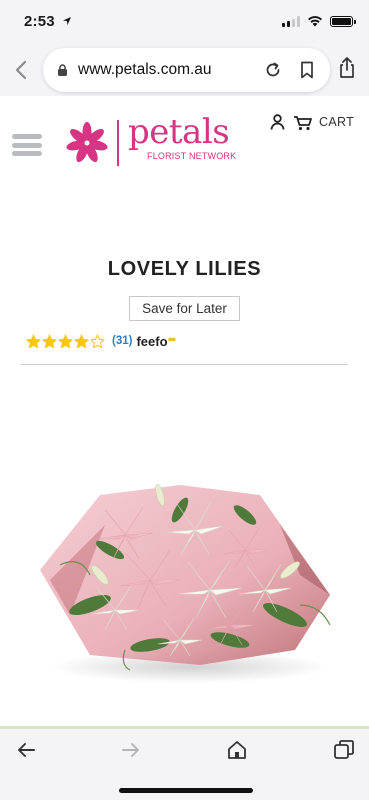 The height and width of the screenshot is (800, 369). I want to click on logo-tagline: FLORIST NETWORK, so click(192, 156).